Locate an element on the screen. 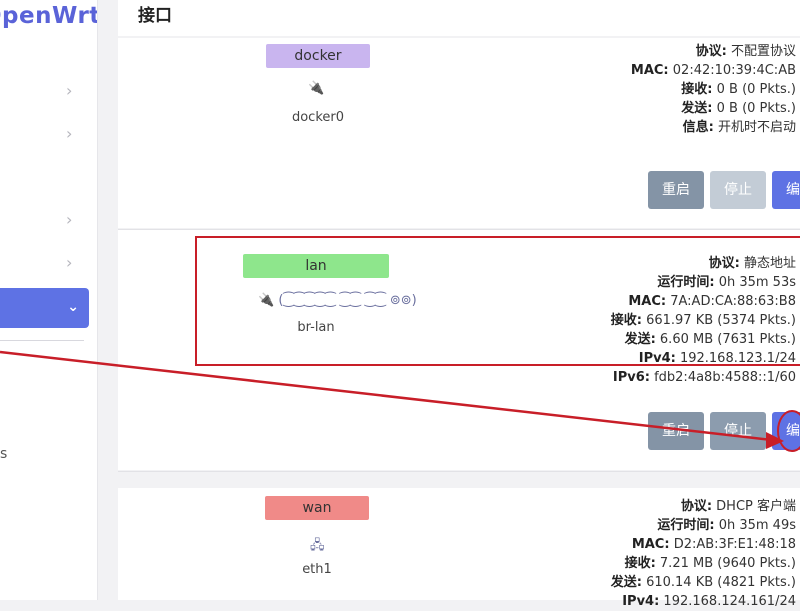 The width and height of the screenshot is (800, 611). ethernet-port-icon: 🔌 is located at coordinates (316, 88).